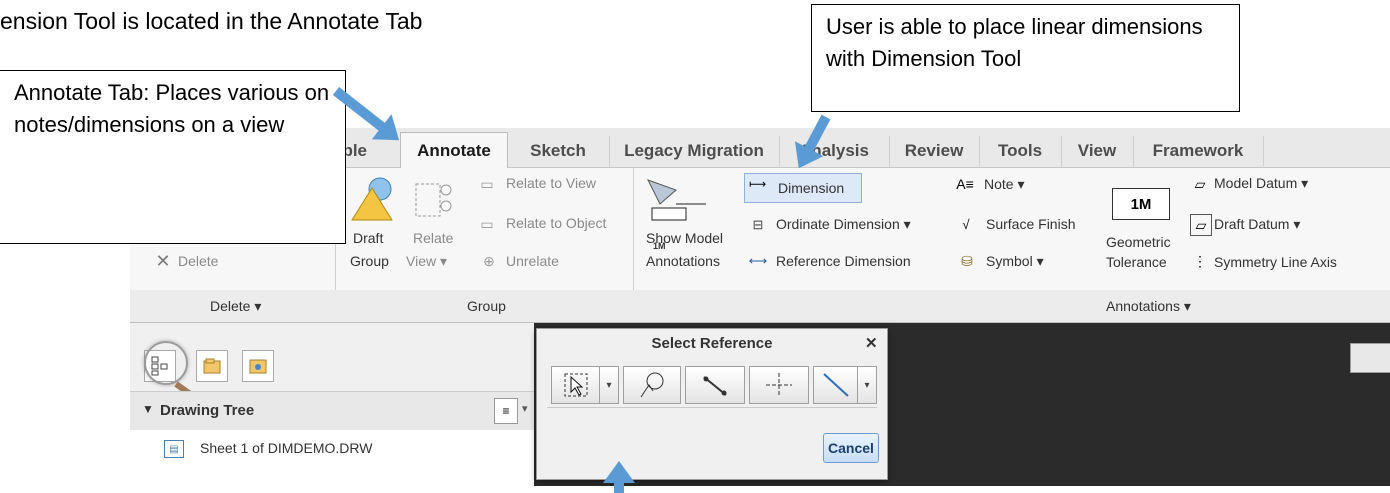  Describe the element at coordinates (1136, 262) in the screenshot. I see `tolerance-label: Tolerance` at that location.